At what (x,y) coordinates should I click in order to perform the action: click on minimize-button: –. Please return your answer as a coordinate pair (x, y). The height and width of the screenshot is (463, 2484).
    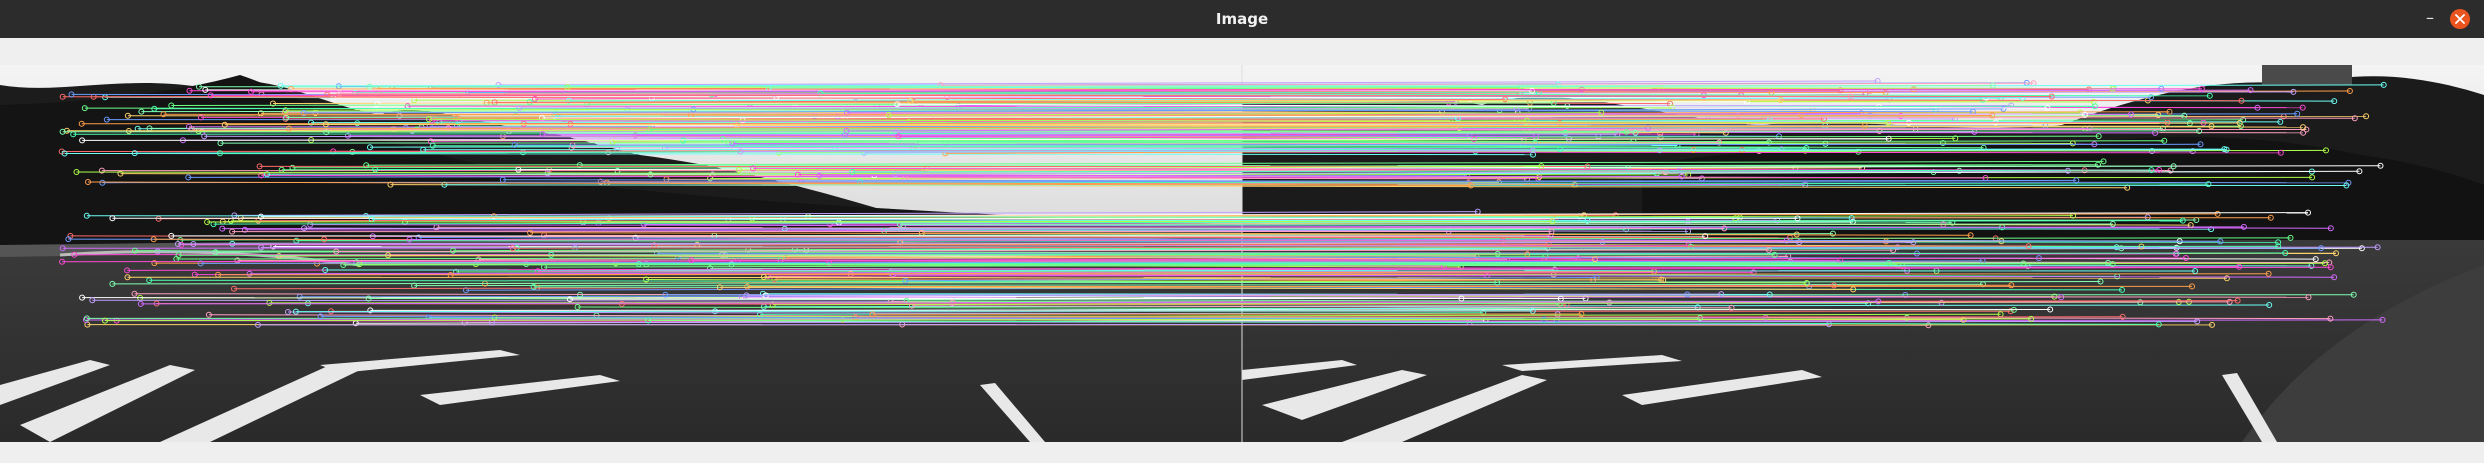
    Looking at the image, I should click on (2430, 19).